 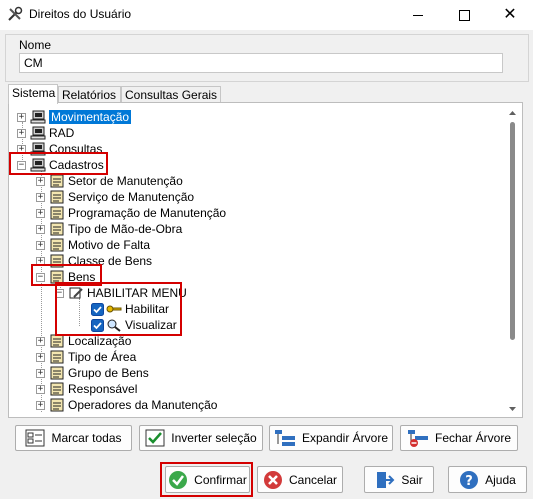 I want to click on maximize-icon, so click(x=464, y=15).